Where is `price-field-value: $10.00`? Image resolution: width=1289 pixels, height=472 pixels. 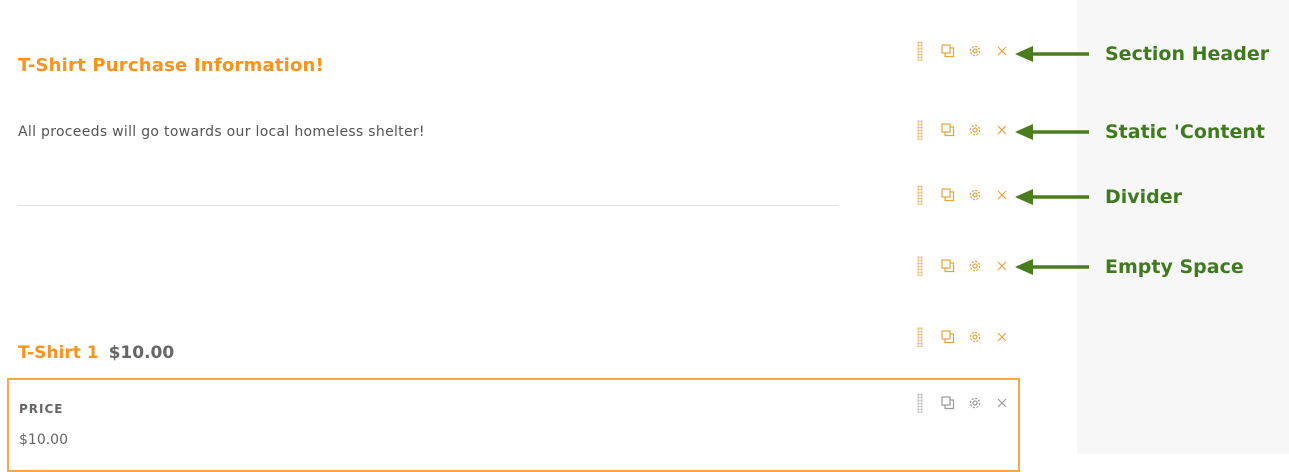
price-field-value: $10.00 is located at coordinates (43, 440).